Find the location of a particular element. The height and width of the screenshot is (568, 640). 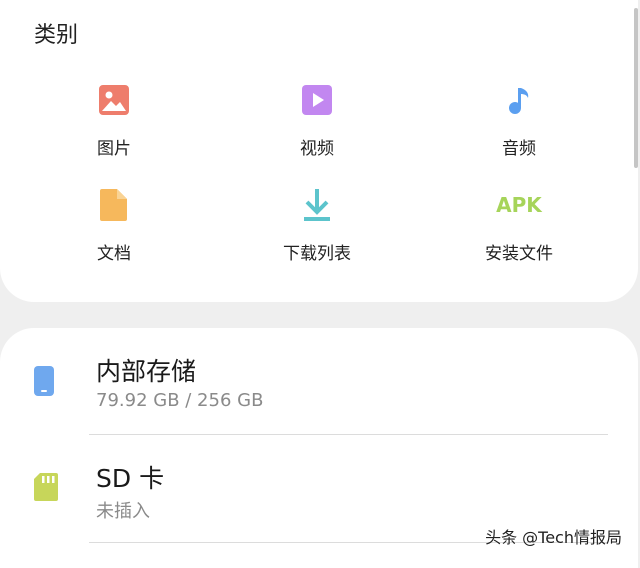

category-label: 视频 is located at coordinates (317, 149).